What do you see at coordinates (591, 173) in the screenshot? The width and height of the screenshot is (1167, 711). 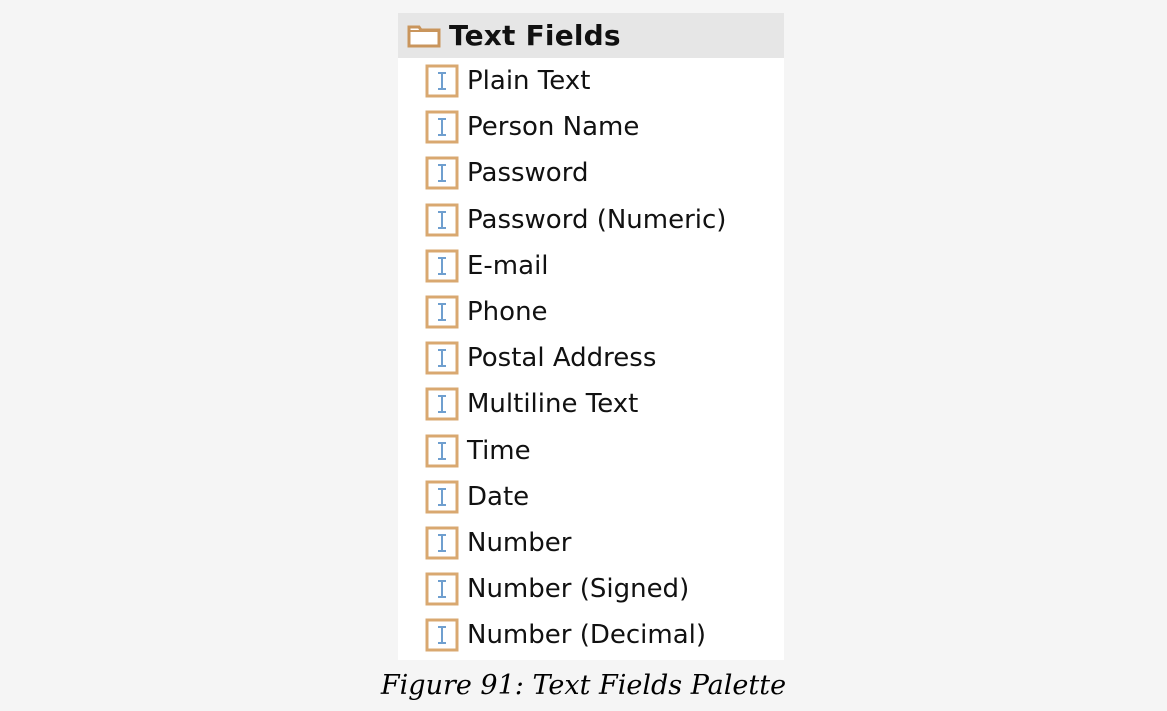 I see `palette-item-password: Password` at bounding box center [591, 173].